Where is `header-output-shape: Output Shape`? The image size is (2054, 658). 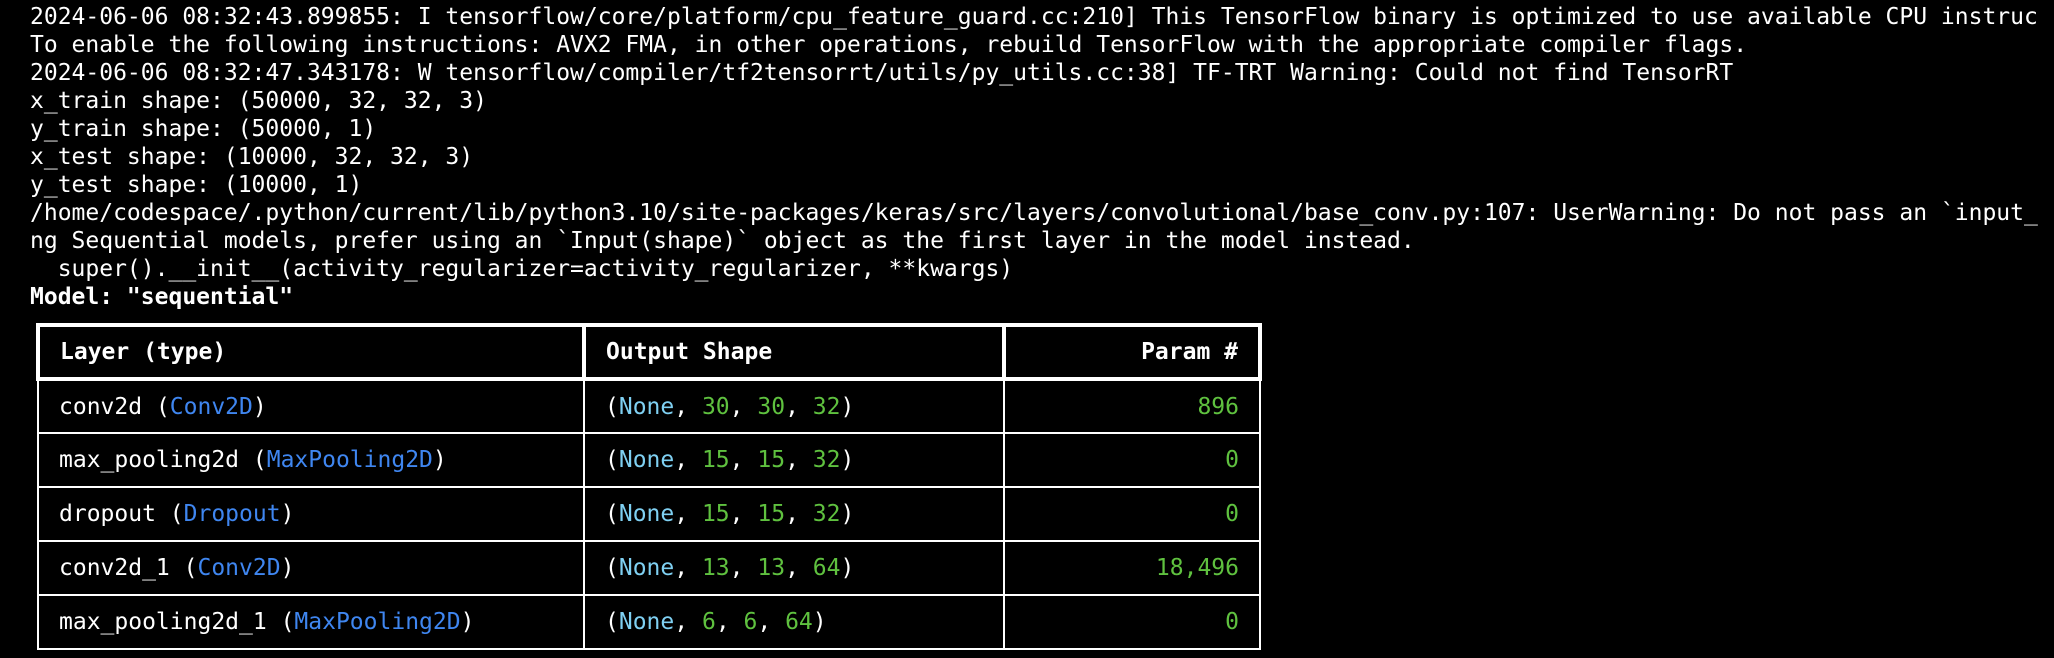
header-output-shape: Output Shape is located at coordinates (794, 352).